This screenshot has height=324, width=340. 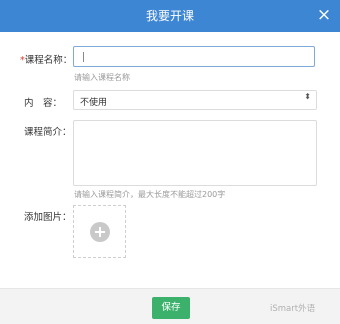 I want to click on course-intro-hint: 请输入课程简介，最大长度不能超过200字, so click(x=150, y=194).